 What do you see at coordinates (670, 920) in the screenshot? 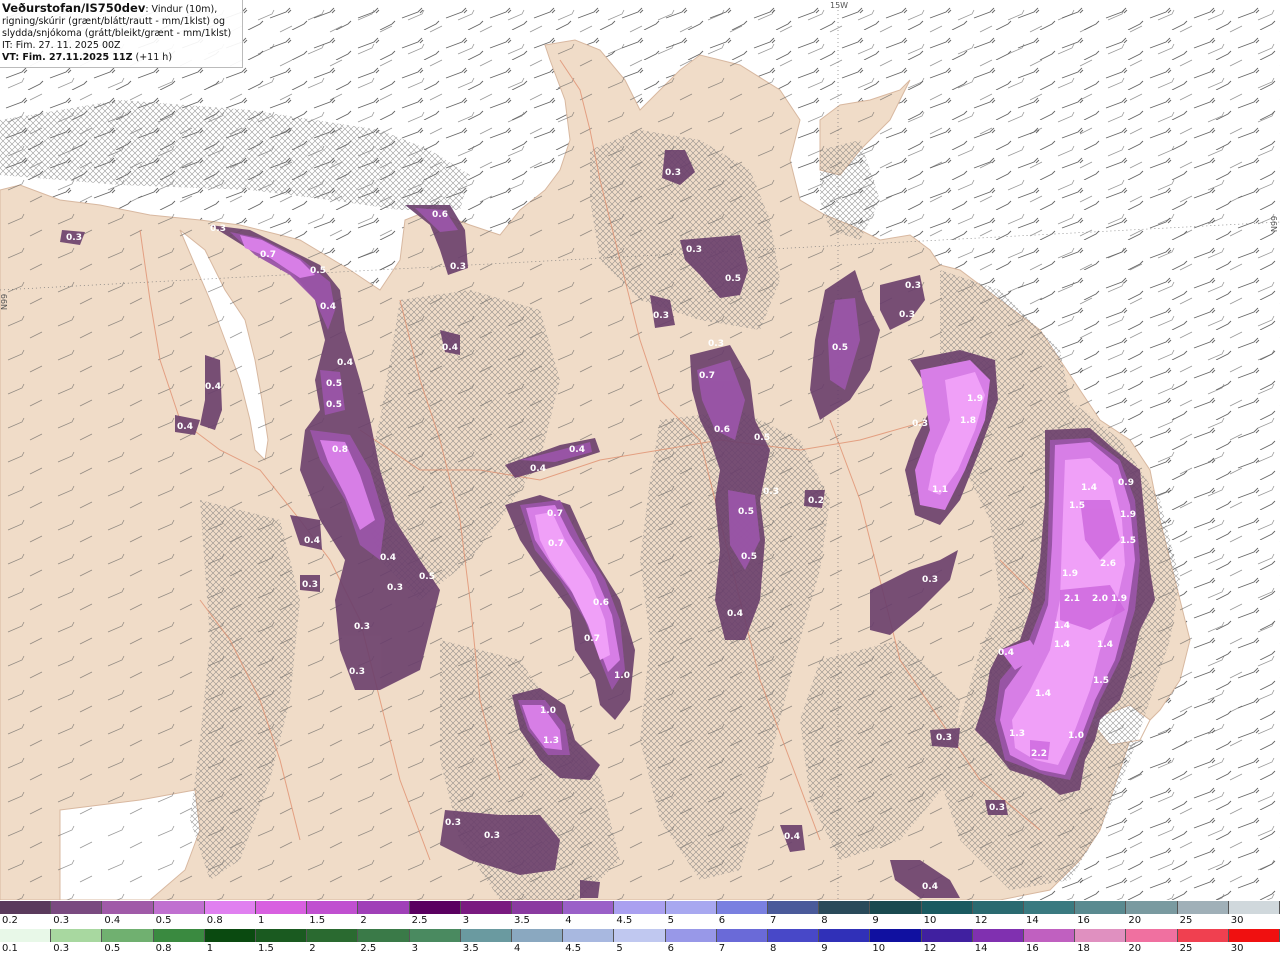
I see `legend-snow-label: 5` at bounding box center [670, 920].